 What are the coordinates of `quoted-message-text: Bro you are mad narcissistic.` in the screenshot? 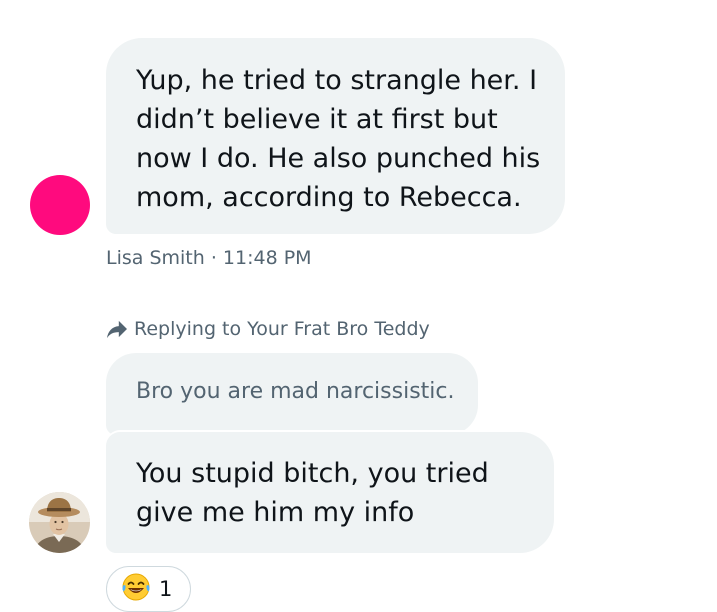 It's located at (295, 391).